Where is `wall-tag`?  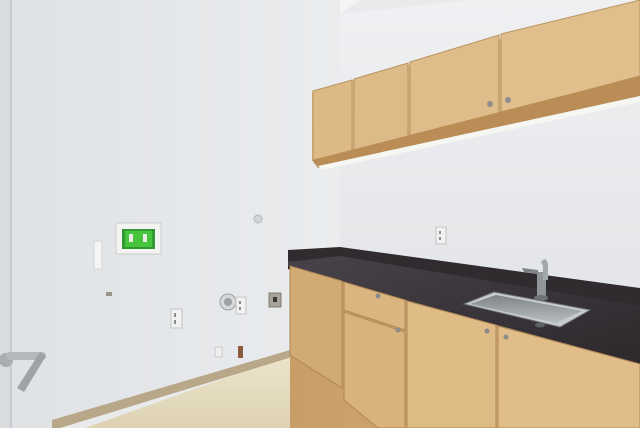 wall-tag is located at coordinates (98, 255).